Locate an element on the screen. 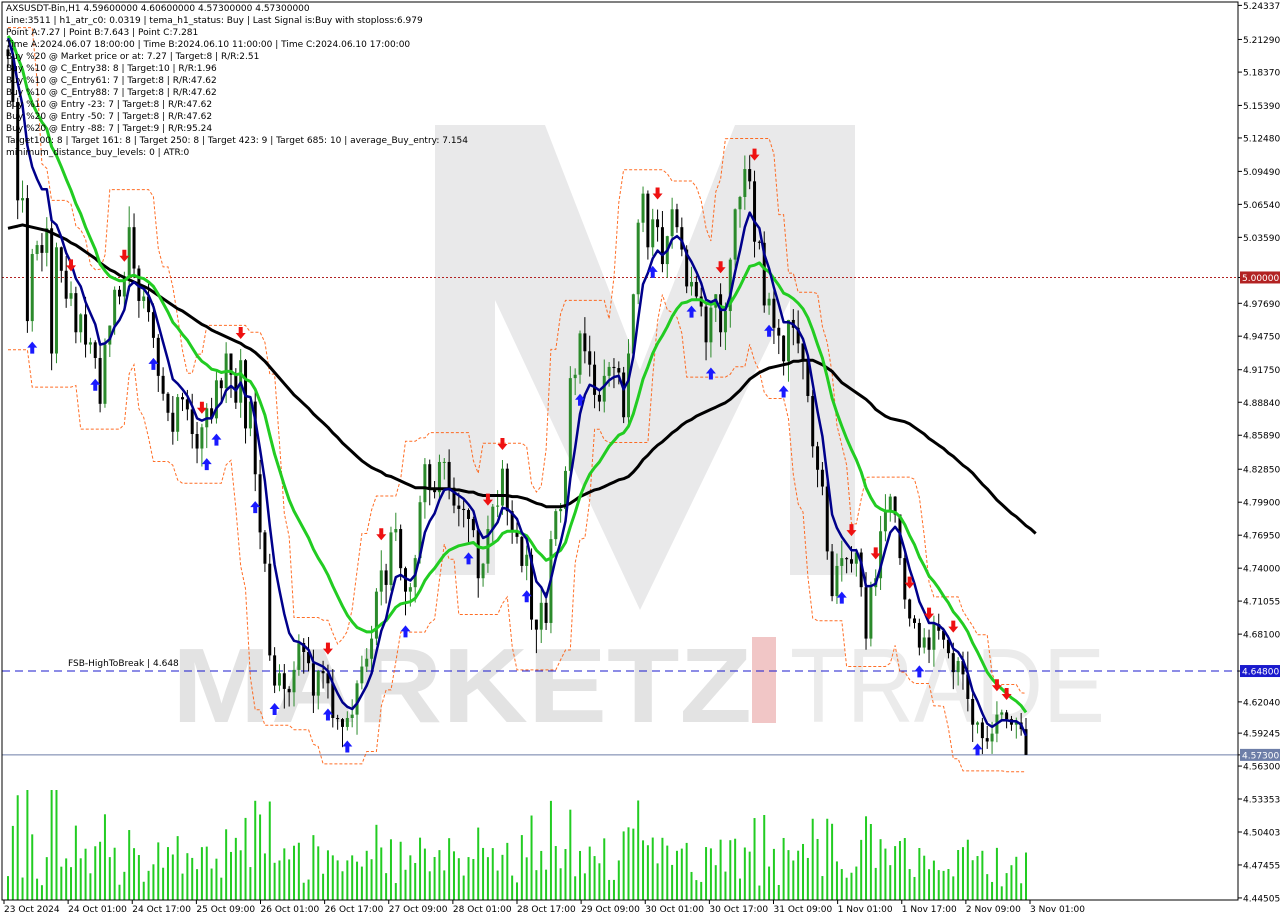  y-tick-label: 4.74000 is located at coordinates (1261, 570).